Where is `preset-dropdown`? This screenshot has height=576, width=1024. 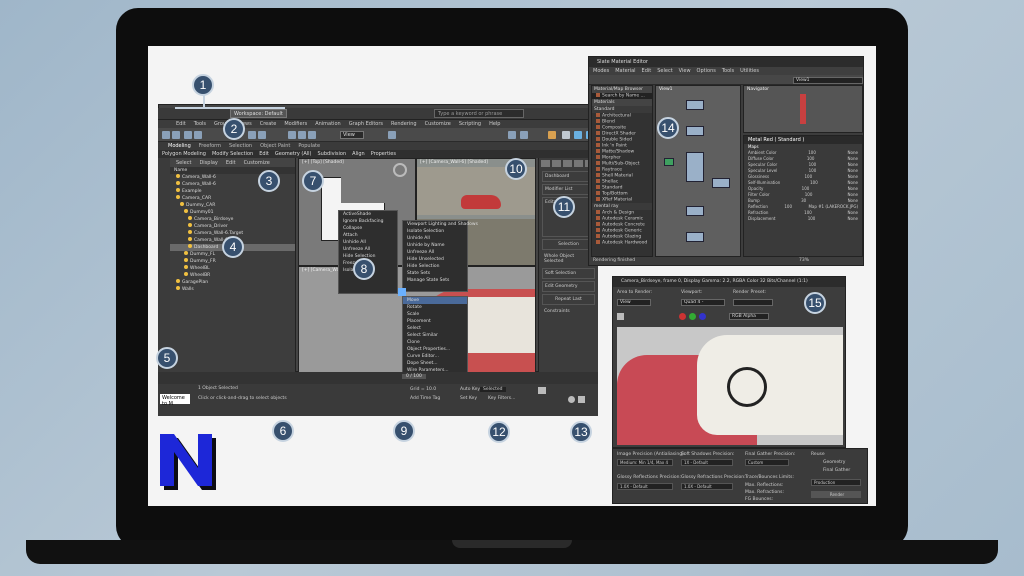
preset-dropdown is located at coordinates (753, 302).